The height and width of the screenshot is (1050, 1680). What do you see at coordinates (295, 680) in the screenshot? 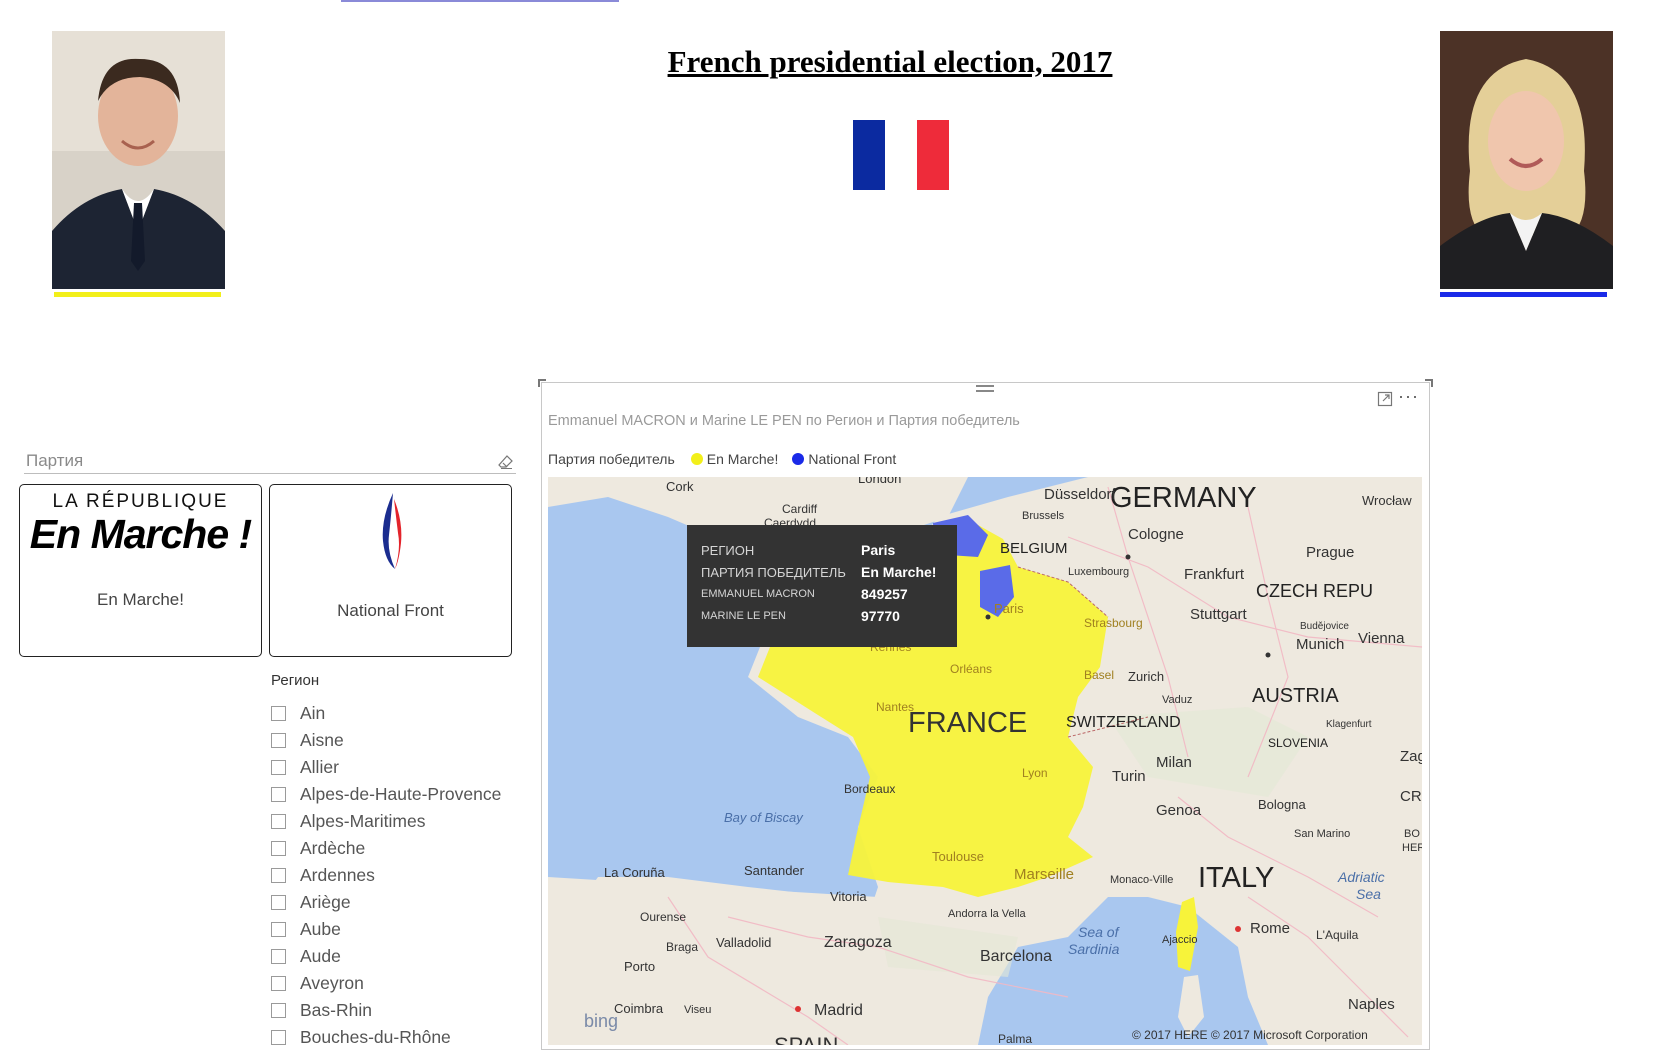
I see `region-slicer-title: Регион` at bounding box center [295, 680].